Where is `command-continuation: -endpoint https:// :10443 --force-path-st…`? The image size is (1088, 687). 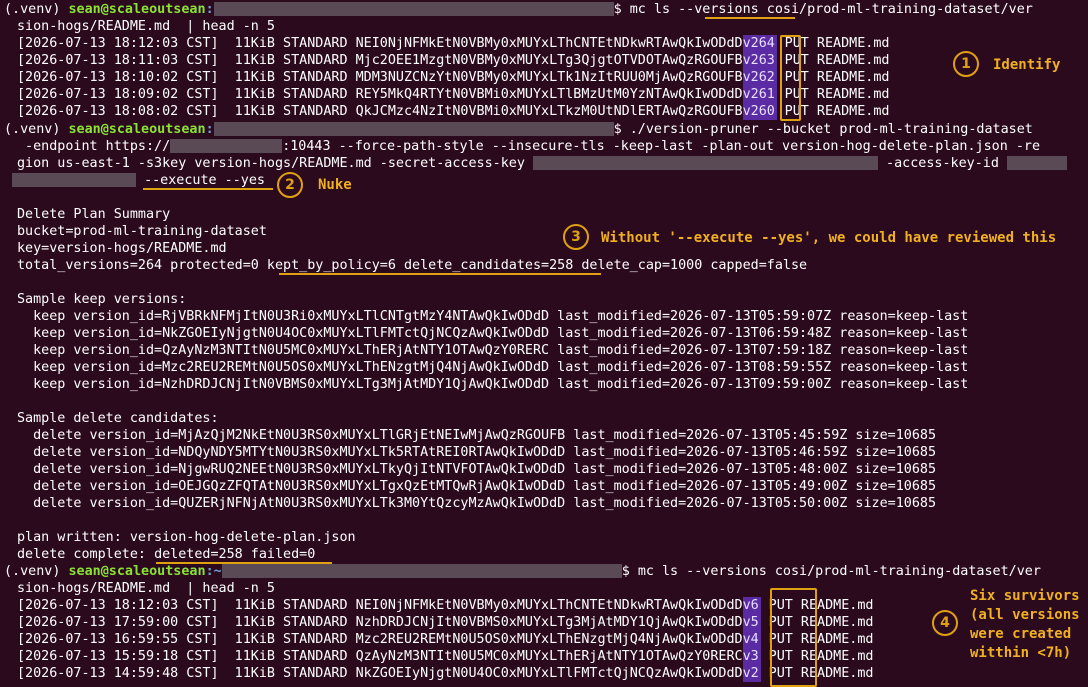
command-continuation: -endpoint https:// :10443 --force-path-st… is located at coordinates (528, 146).